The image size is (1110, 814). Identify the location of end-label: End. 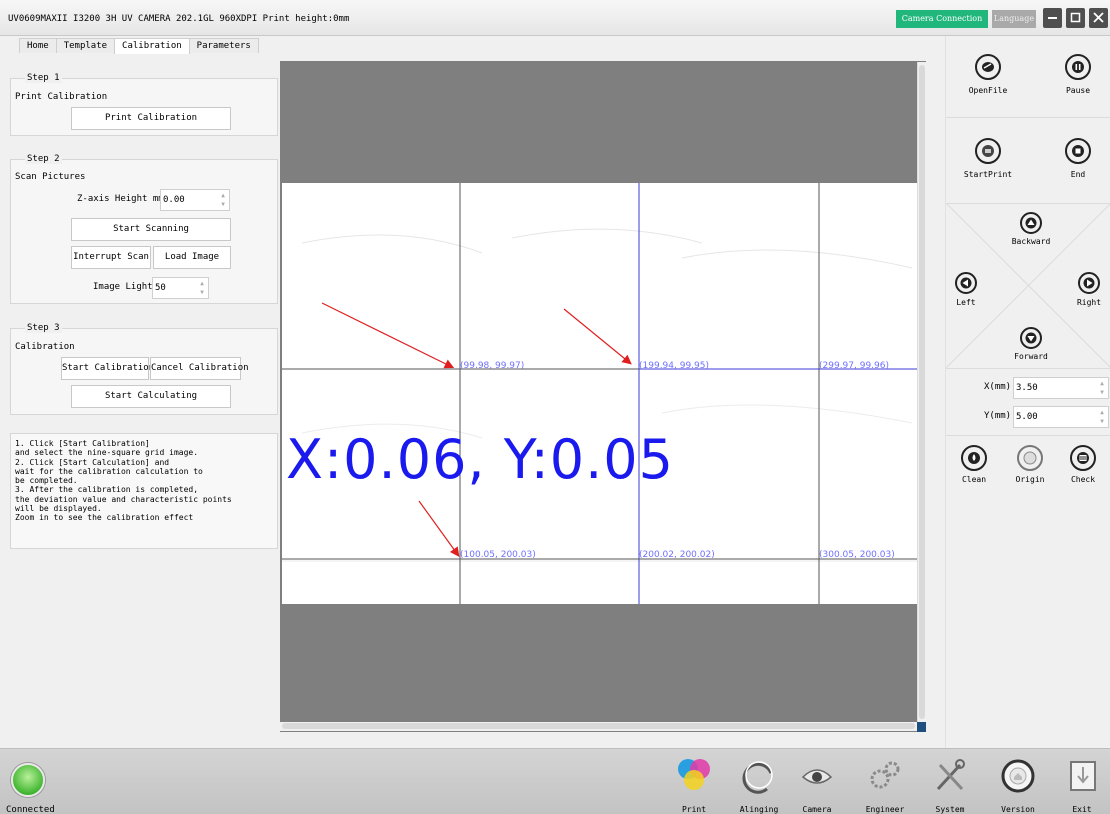
(1078, 174).